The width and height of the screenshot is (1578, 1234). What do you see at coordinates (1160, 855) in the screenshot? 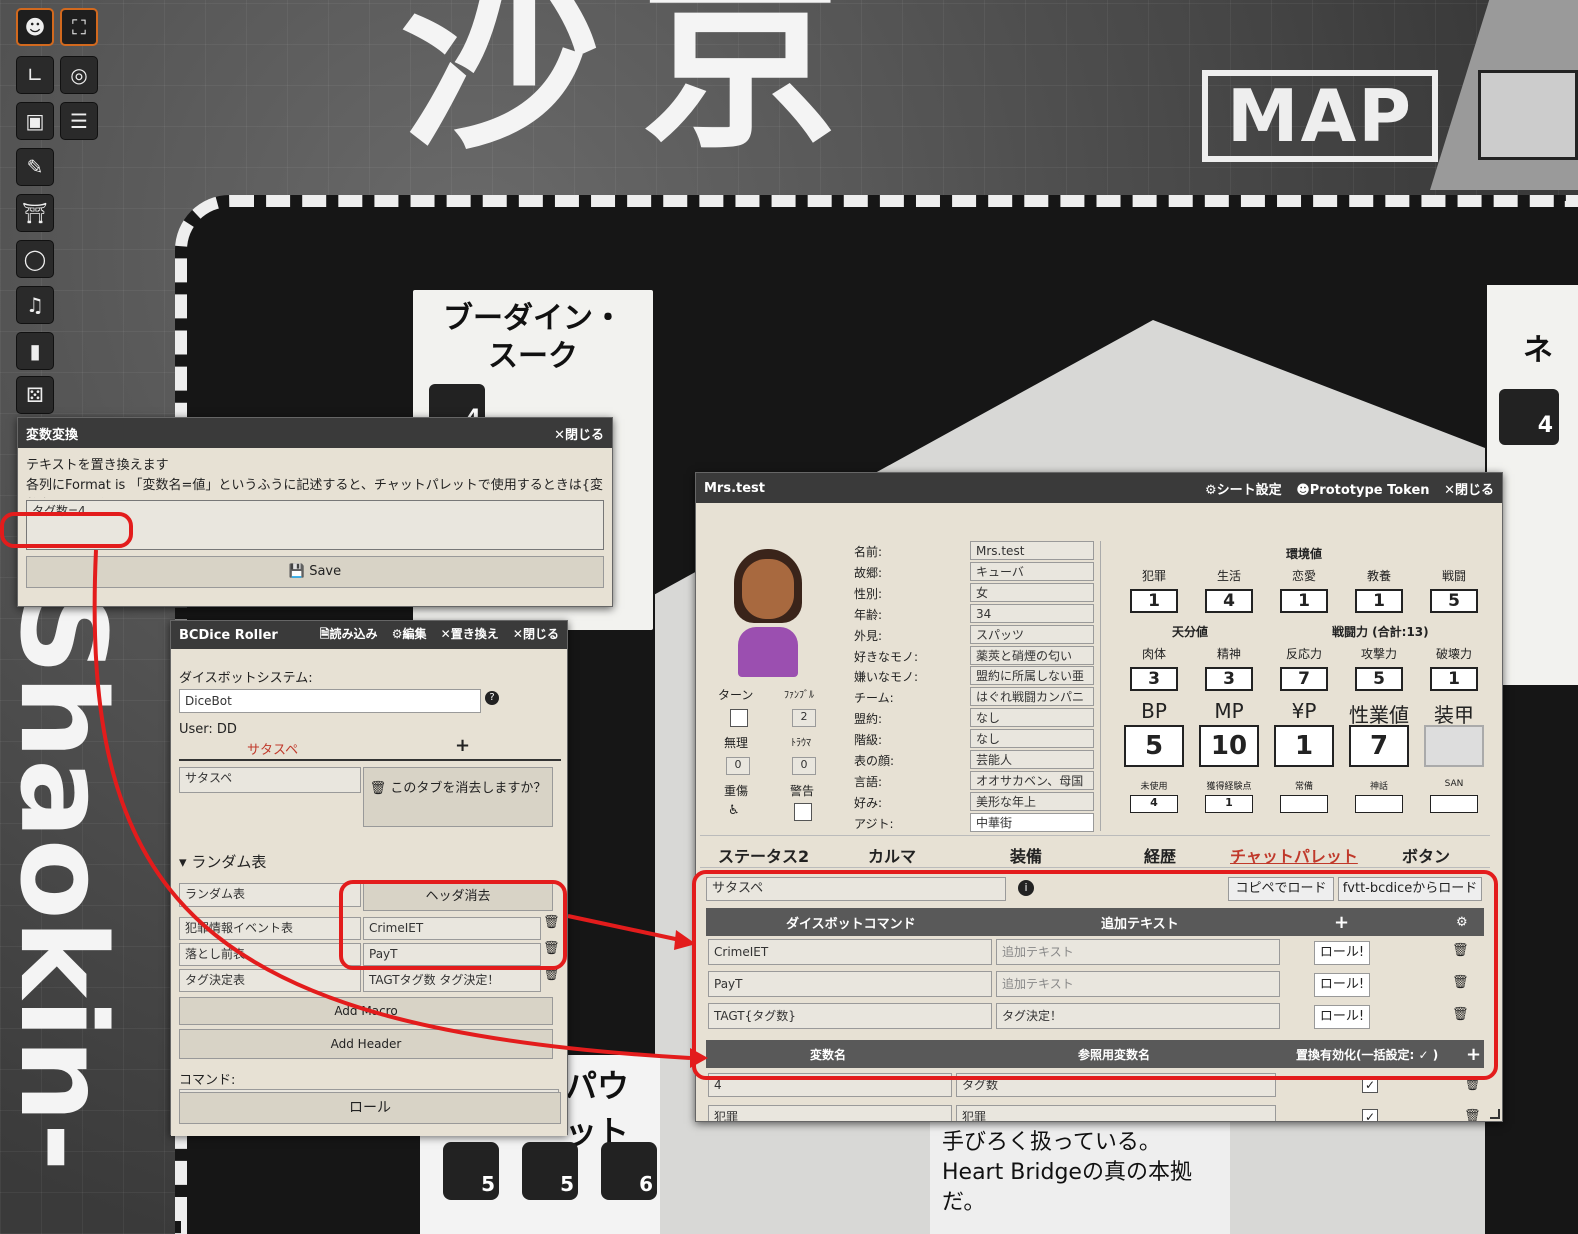
I see `tab-3: 経歴` at bounding box center [1160, 855].